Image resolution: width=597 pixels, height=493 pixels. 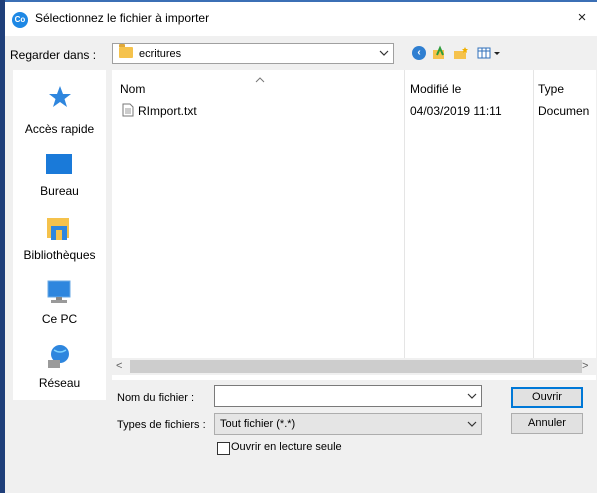 I want to click on look-in-label: Regarder dans :, so click(x=53, y=55).